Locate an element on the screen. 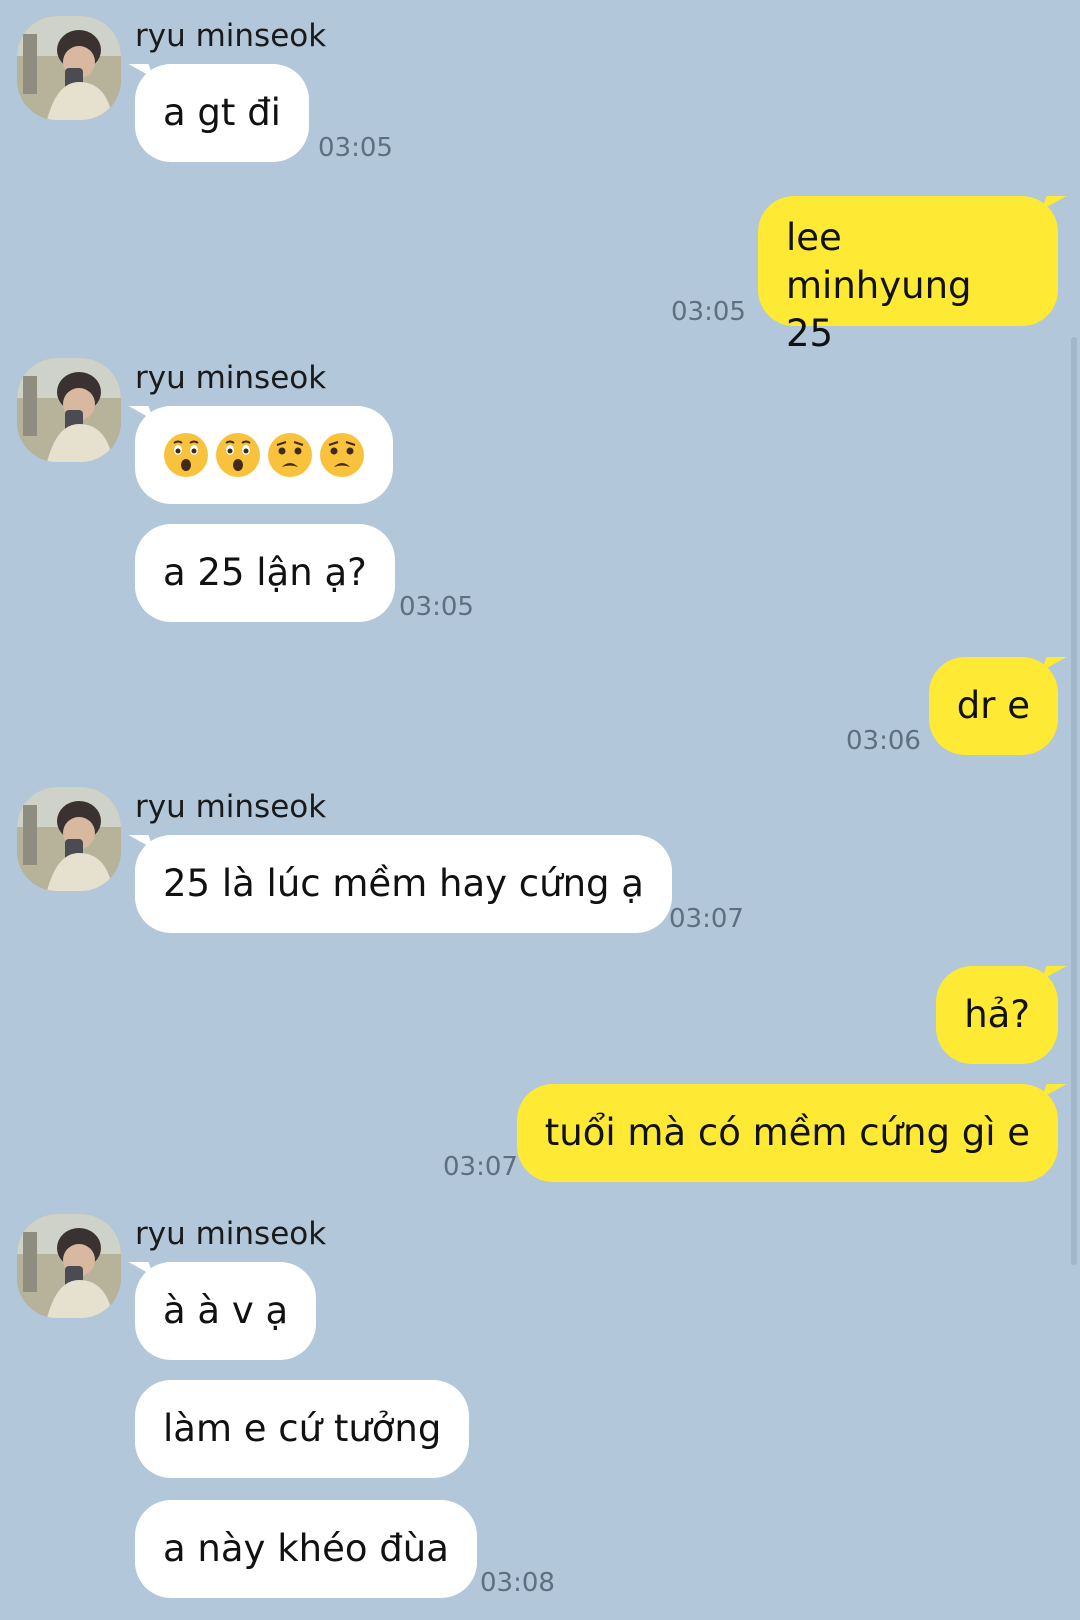  message-text: 25 là lúc mềm hay cứng ạ is located at coordinates (403, 883).